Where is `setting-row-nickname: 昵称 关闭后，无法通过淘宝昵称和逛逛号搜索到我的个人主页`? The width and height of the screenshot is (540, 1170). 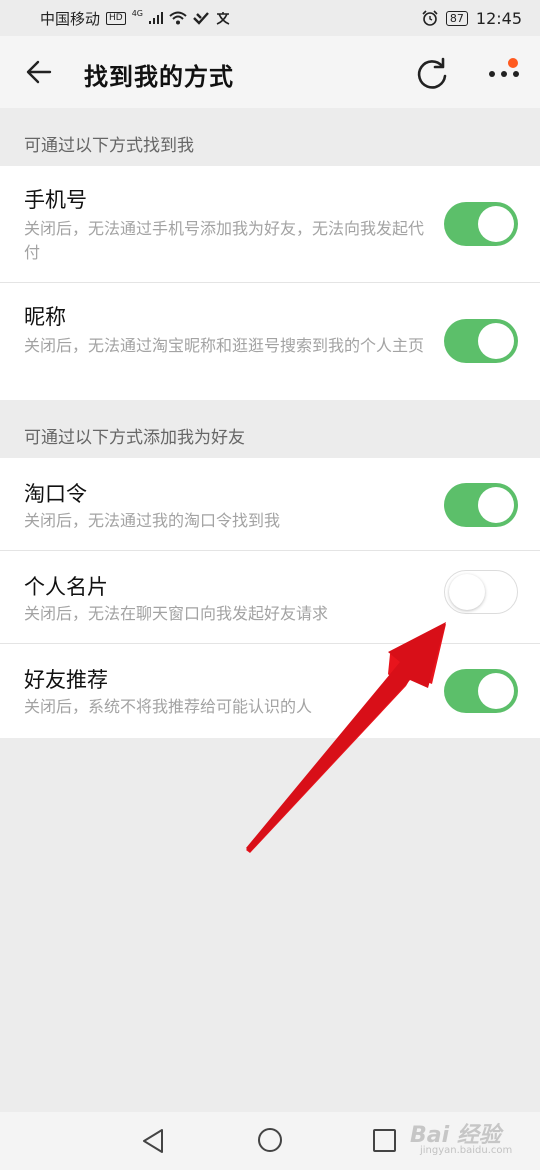
setting-row-nickname: 昵称 关闭后，无法通过淘宝昵称和逛逛号搜索到我的个人主页 is located at coordinates (270, 341).